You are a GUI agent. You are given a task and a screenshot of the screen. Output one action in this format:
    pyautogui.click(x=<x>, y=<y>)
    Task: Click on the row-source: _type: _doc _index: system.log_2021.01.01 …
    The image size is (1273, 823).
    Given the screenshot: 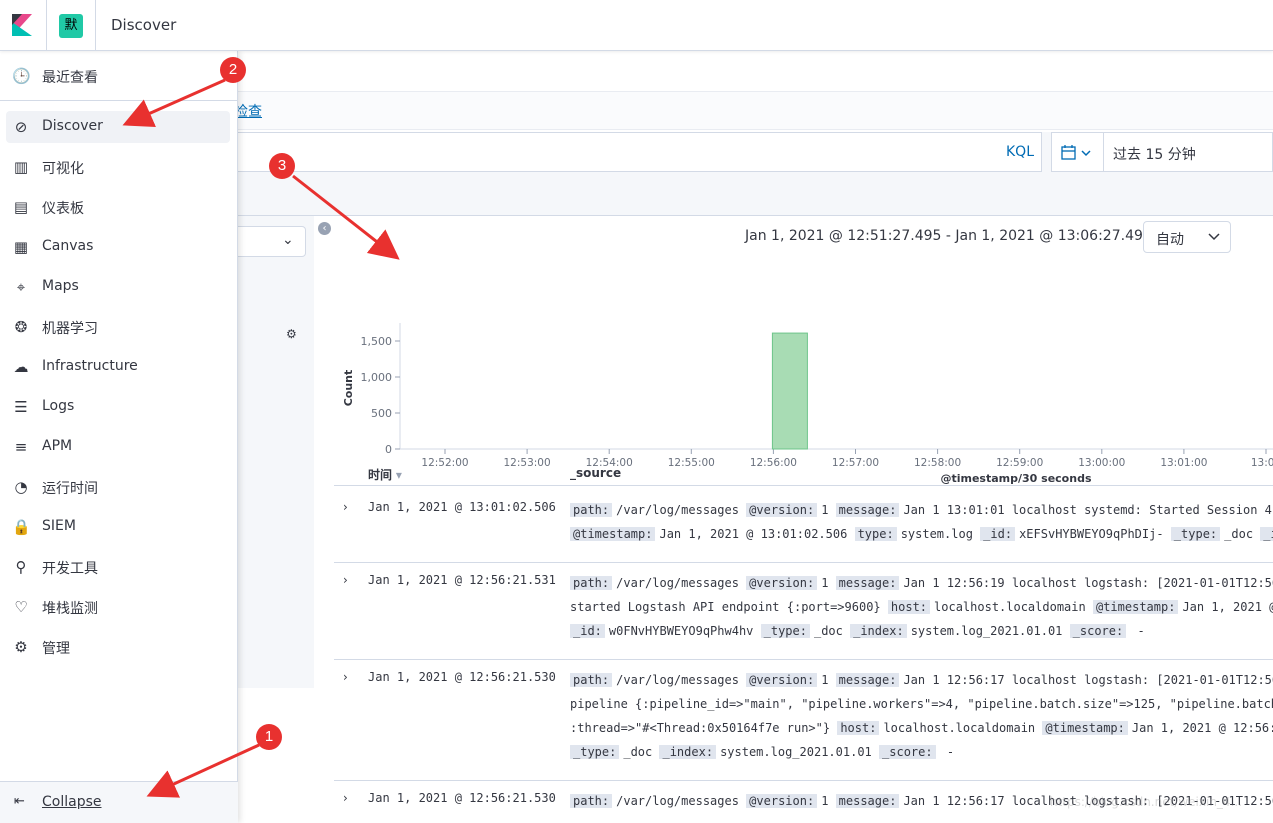 What is the action you would take?
    pyautogui.click(x=921, y=752)
    